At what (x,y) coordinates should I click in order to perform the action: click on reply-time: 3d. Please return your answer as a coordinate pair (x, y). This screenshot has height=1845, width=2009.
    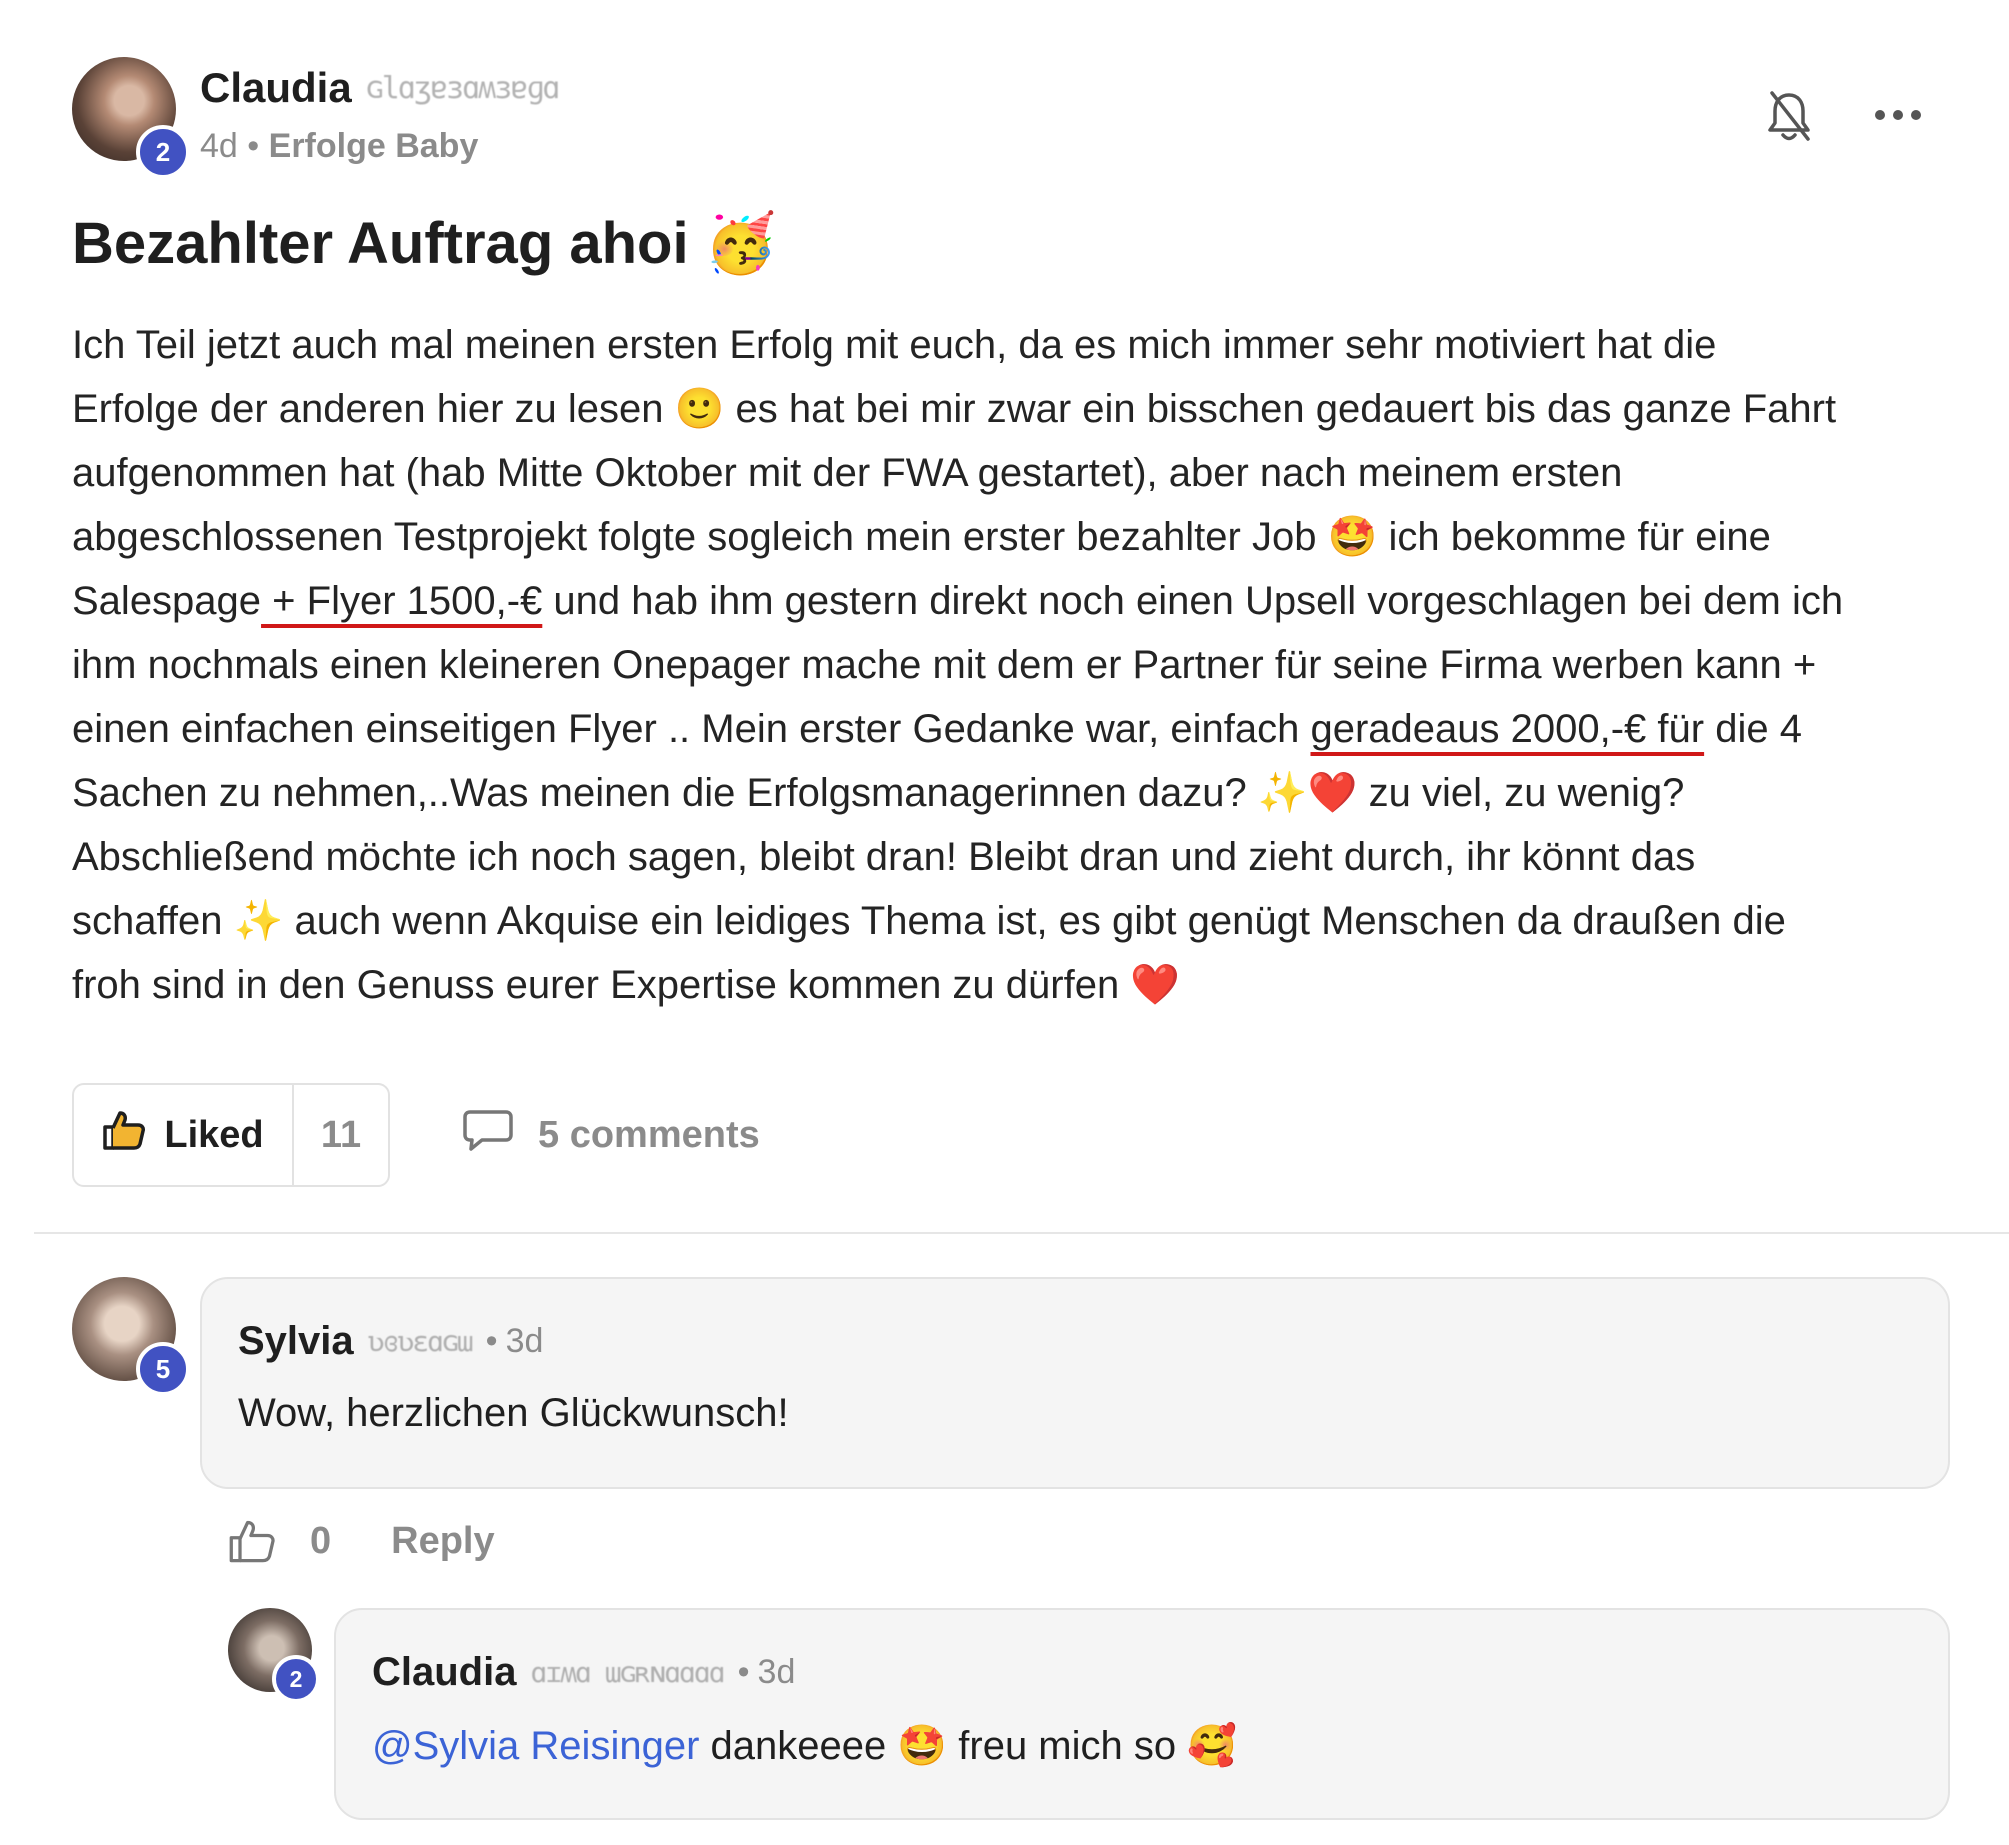
    Looking at the image, I should click on (776, 1672).